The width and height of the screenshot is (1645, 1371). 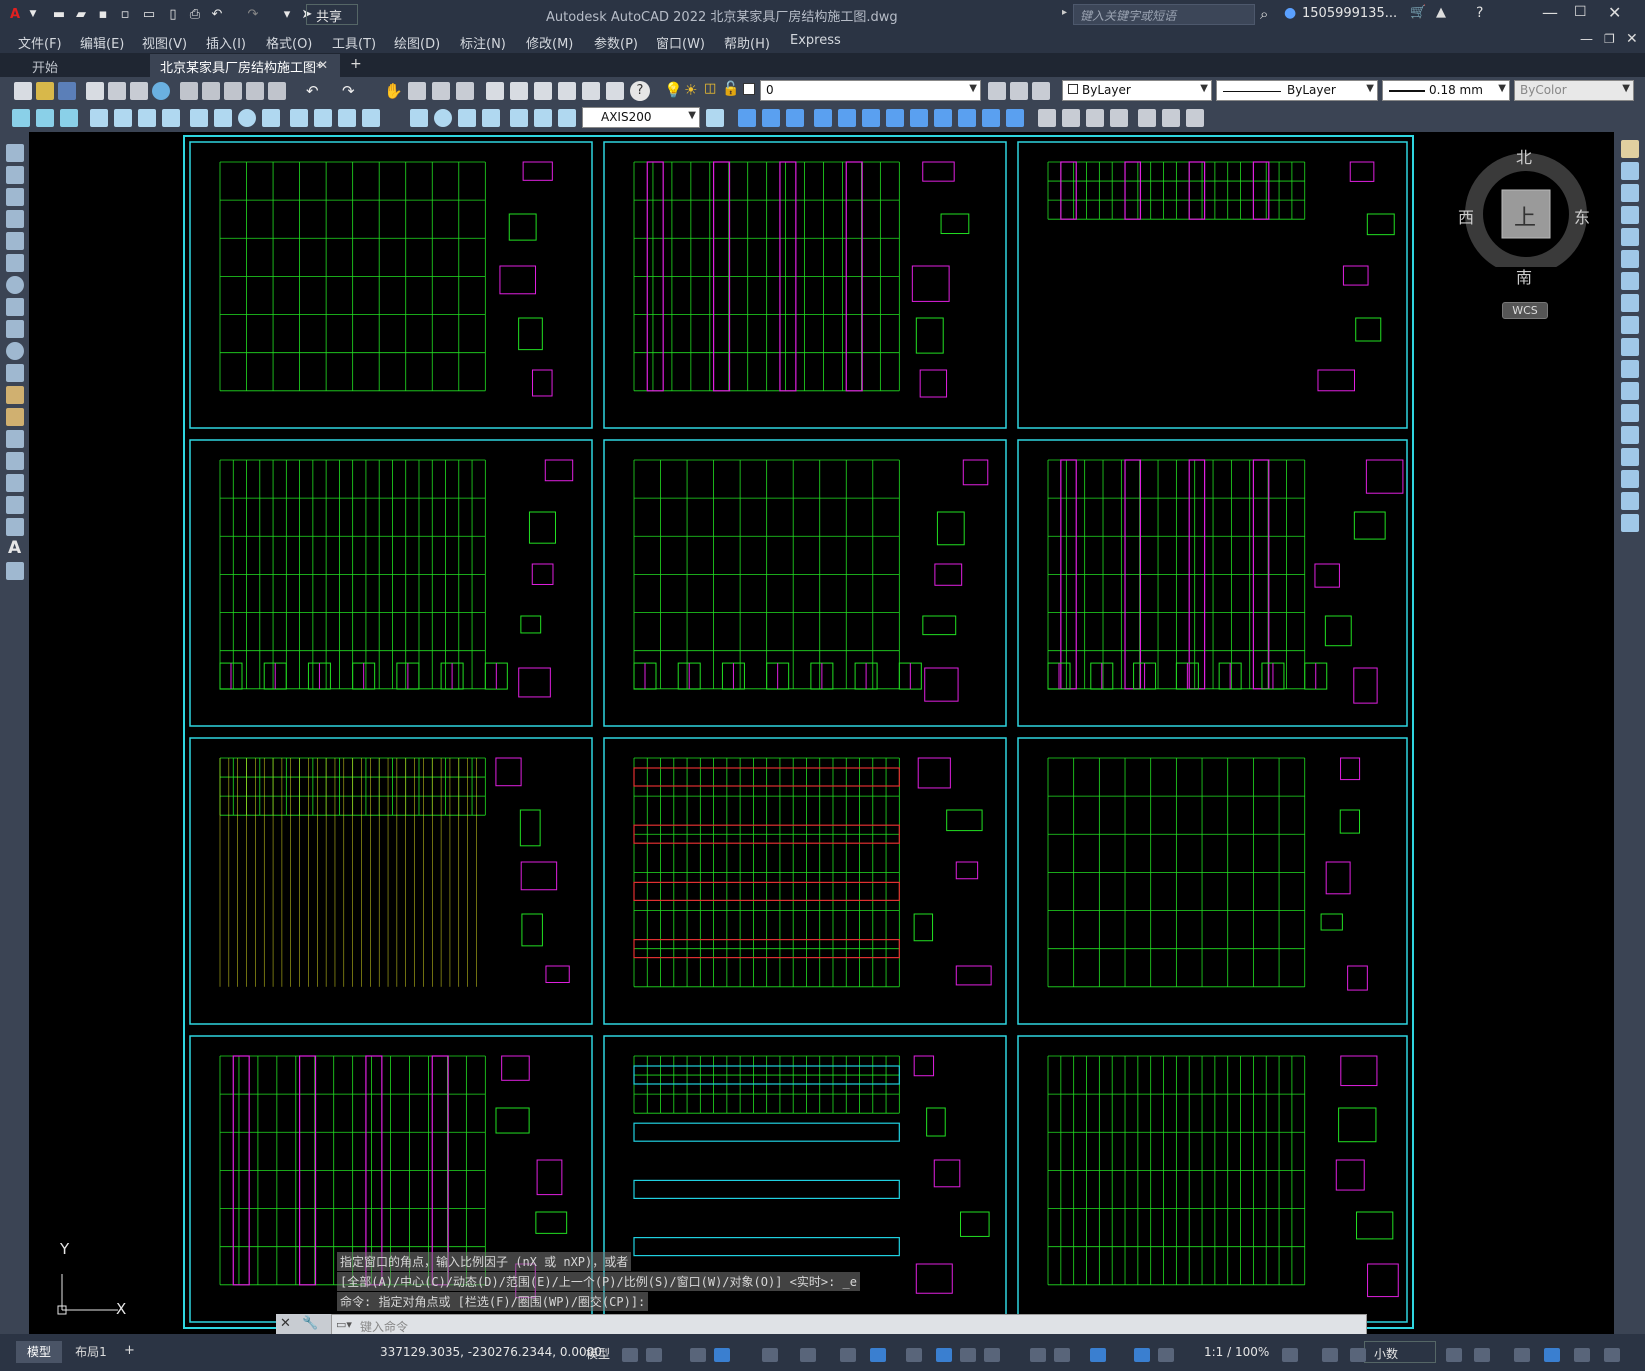 What do you see at coordinates (967, 118) in the screenshot?
I see `view-nw-iso-icon` at bounding box center [967, 118].